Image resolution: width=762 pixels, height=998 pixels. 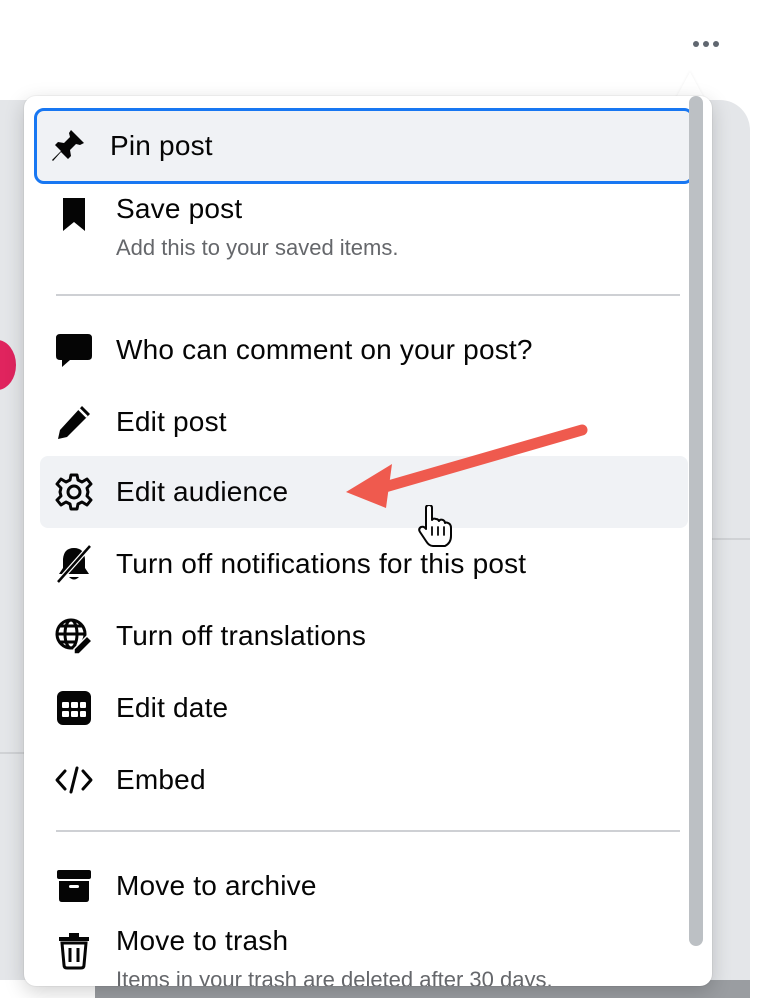 I want to click on menu-item-text: Save post Add this to your saved items., so click(x=257, y=227).